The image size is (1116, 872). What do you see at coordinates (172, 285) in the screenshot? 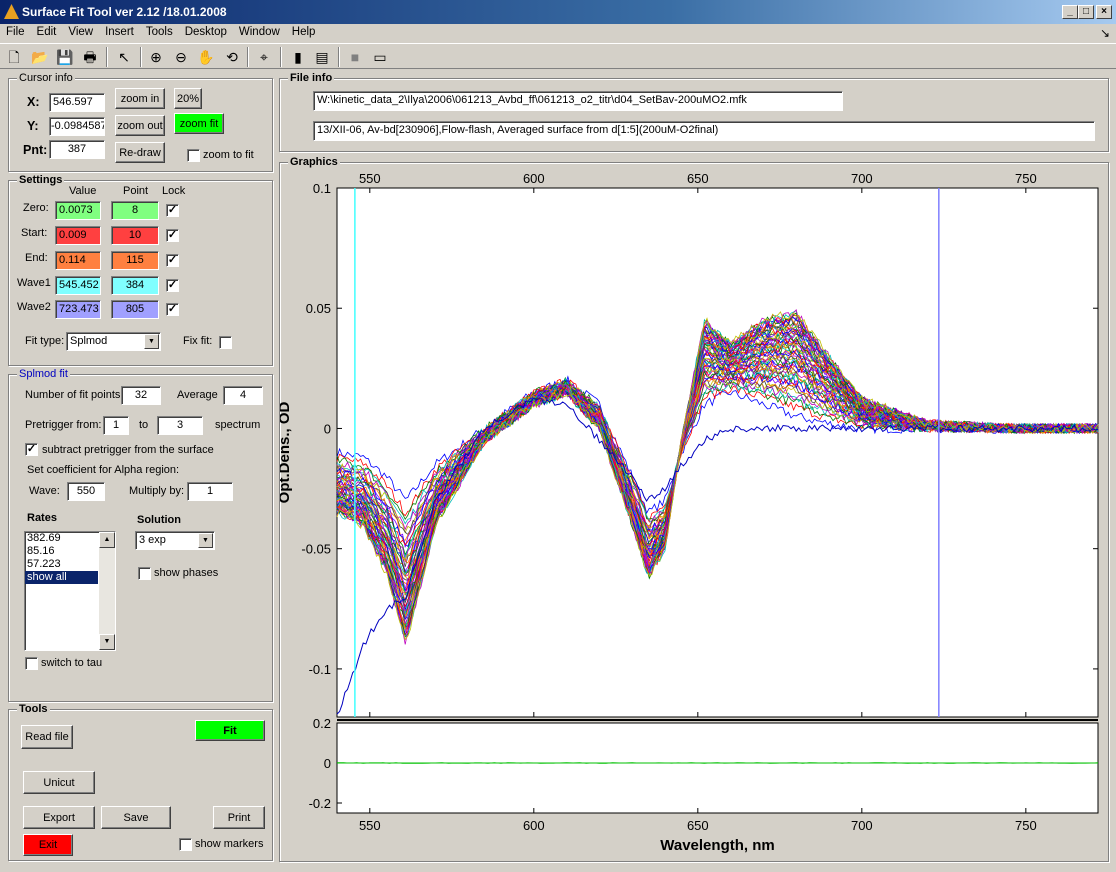
I see `wave1-lock-checkbox: ✓` at bounding box center [172, 285].